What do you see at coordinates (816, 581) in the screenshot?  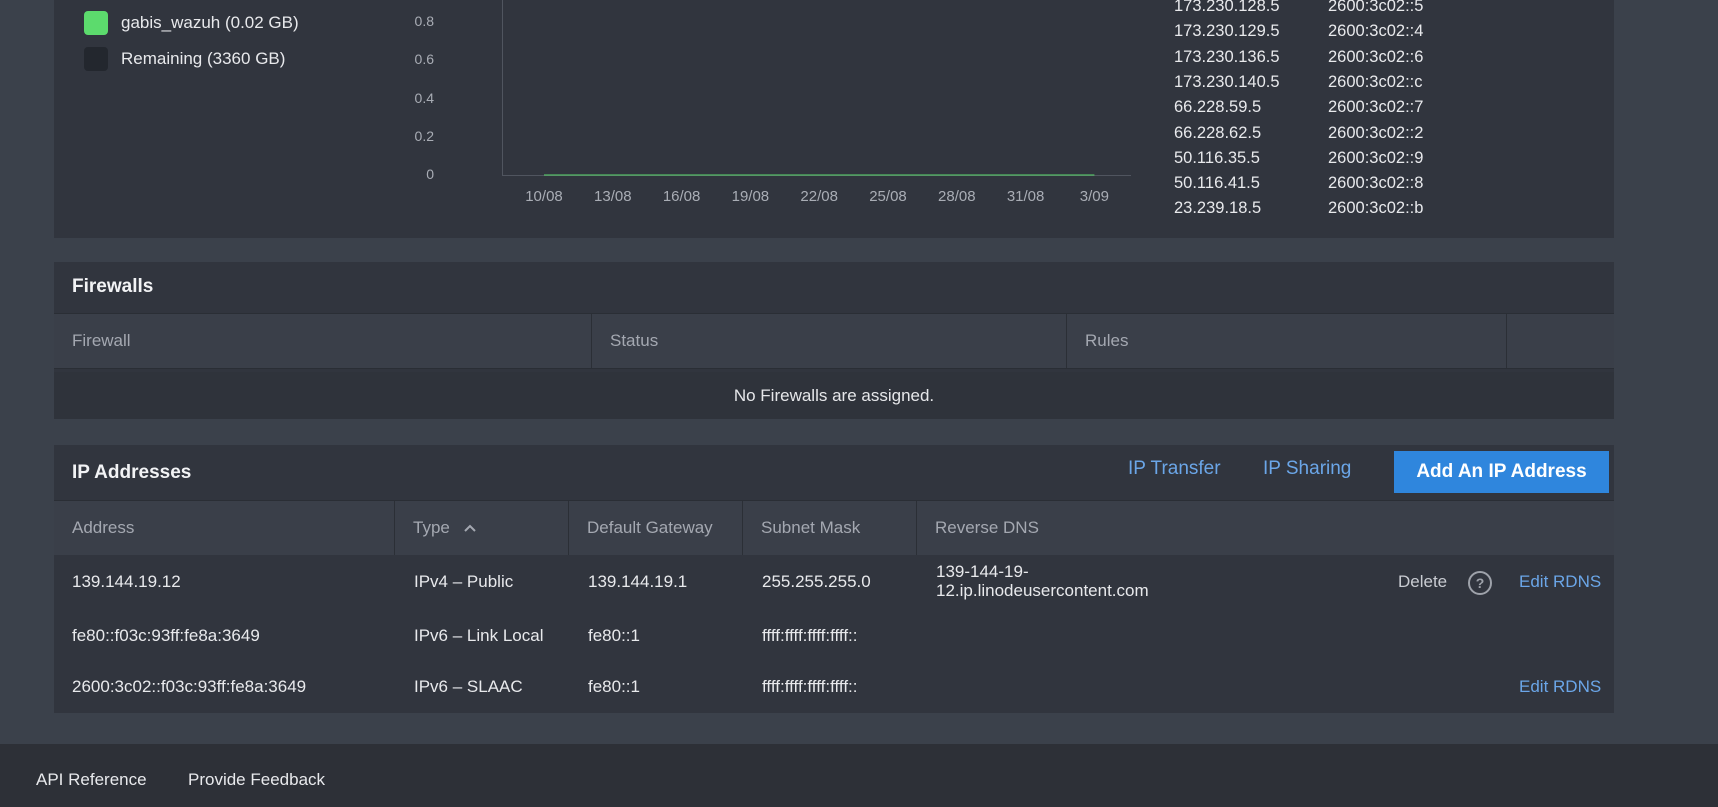 I see `ip-subnet-cell: 255.255.255.0` at bounding box center [816, 581].